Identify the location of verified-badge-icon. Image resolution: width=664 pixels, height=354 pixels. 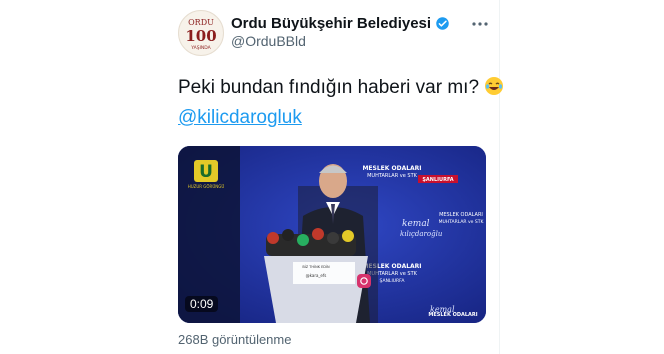
(442, 23).